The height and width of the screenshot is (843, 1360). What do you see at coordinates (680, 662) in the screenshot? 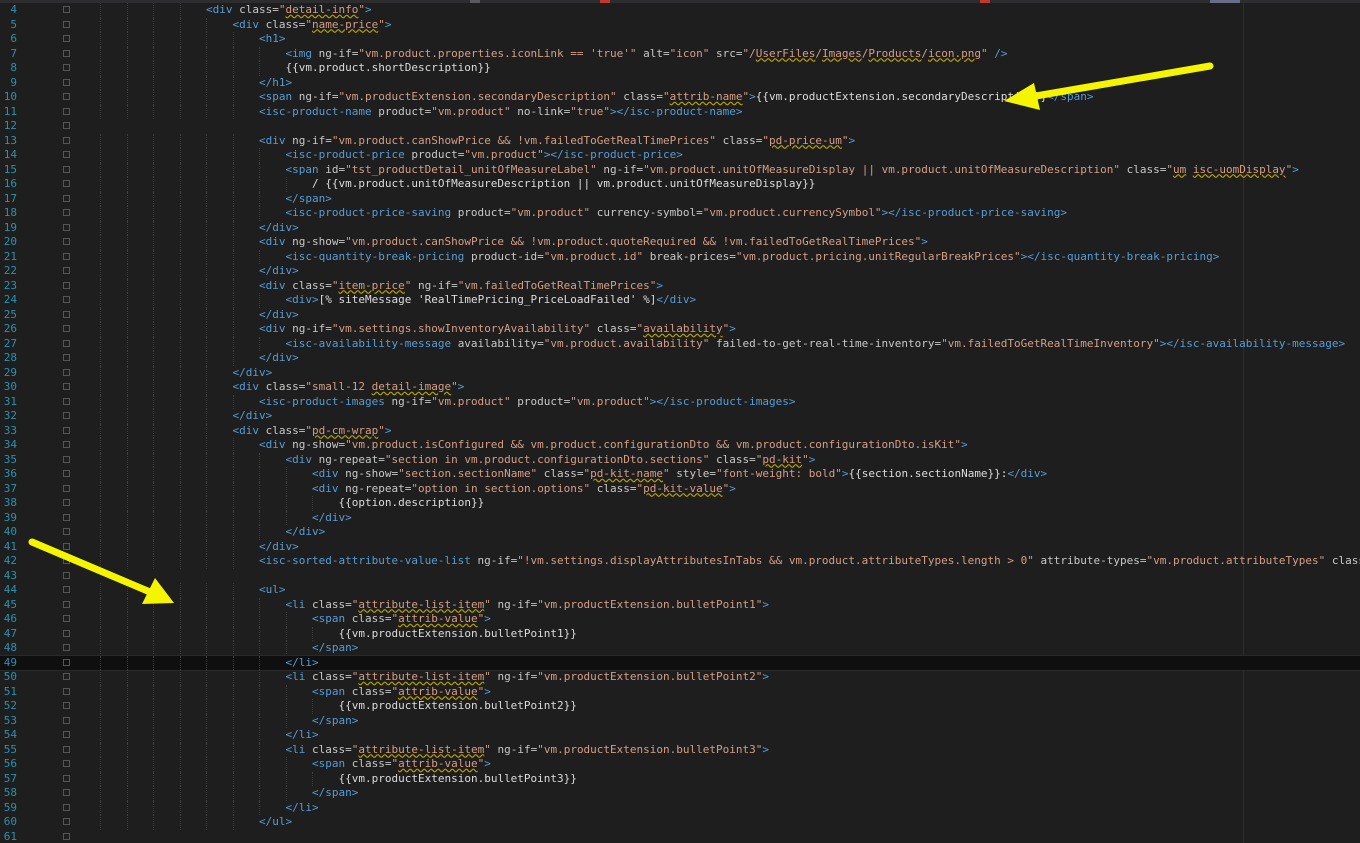
I see `code-line: 49 </li>` at bounding box center [680, 662].